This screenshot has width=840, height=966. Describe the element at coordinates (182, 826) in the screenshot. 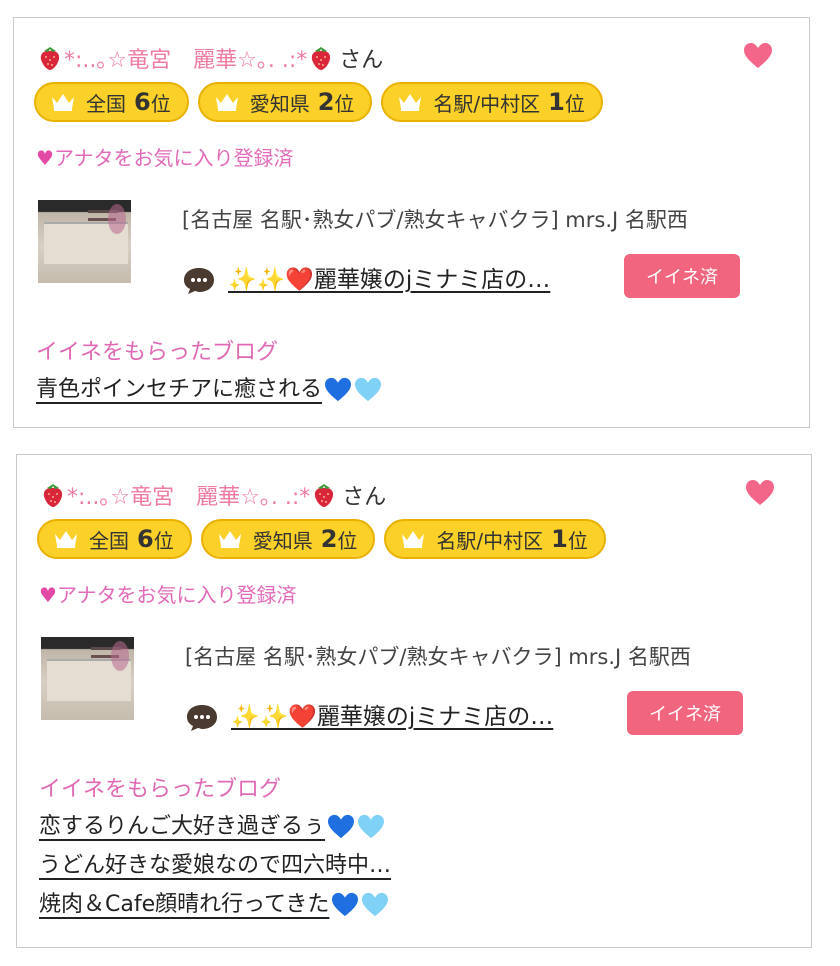

I see `blog-title: 恋するりんご大好き過ぎるぅ` at that location.